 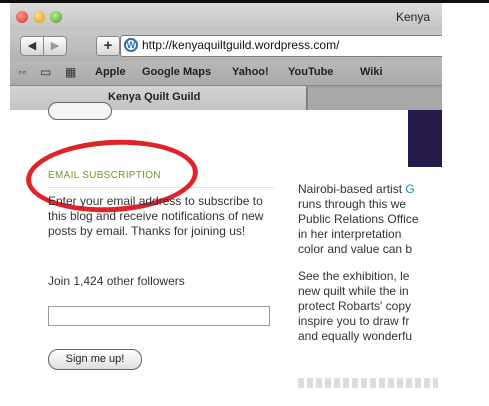 I want to click on tab-label: Kenya Quilt Guild, so click(x=154, y=97).